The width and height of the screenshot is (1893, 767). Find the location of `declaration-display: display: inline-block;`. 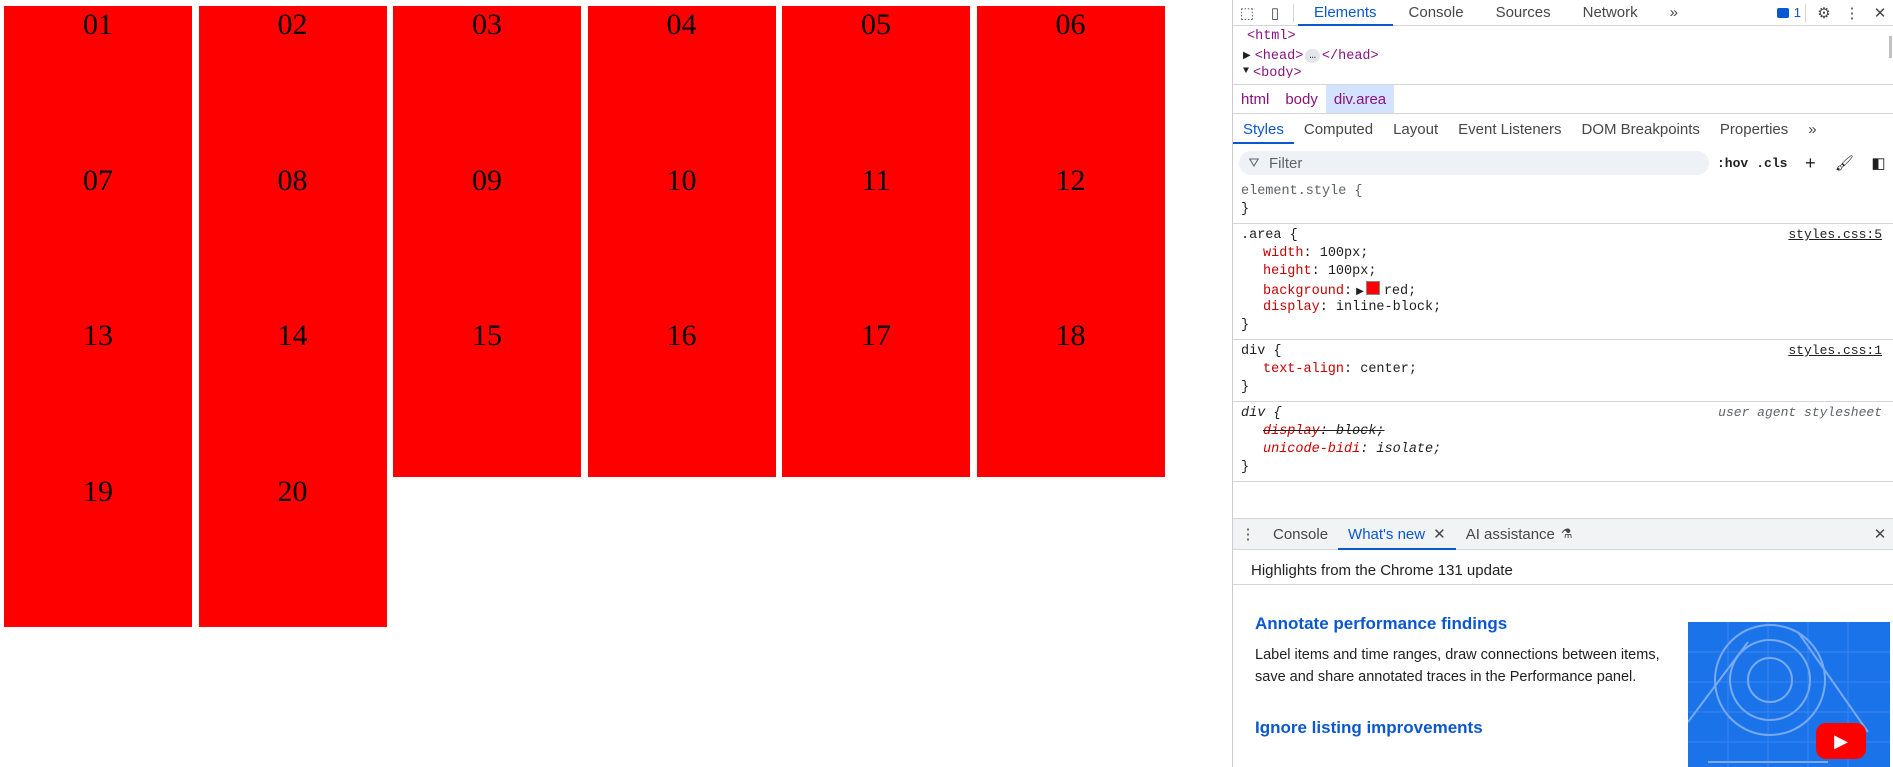

declaration-display: display: inline-block; is located at coordinates (1563, 308).